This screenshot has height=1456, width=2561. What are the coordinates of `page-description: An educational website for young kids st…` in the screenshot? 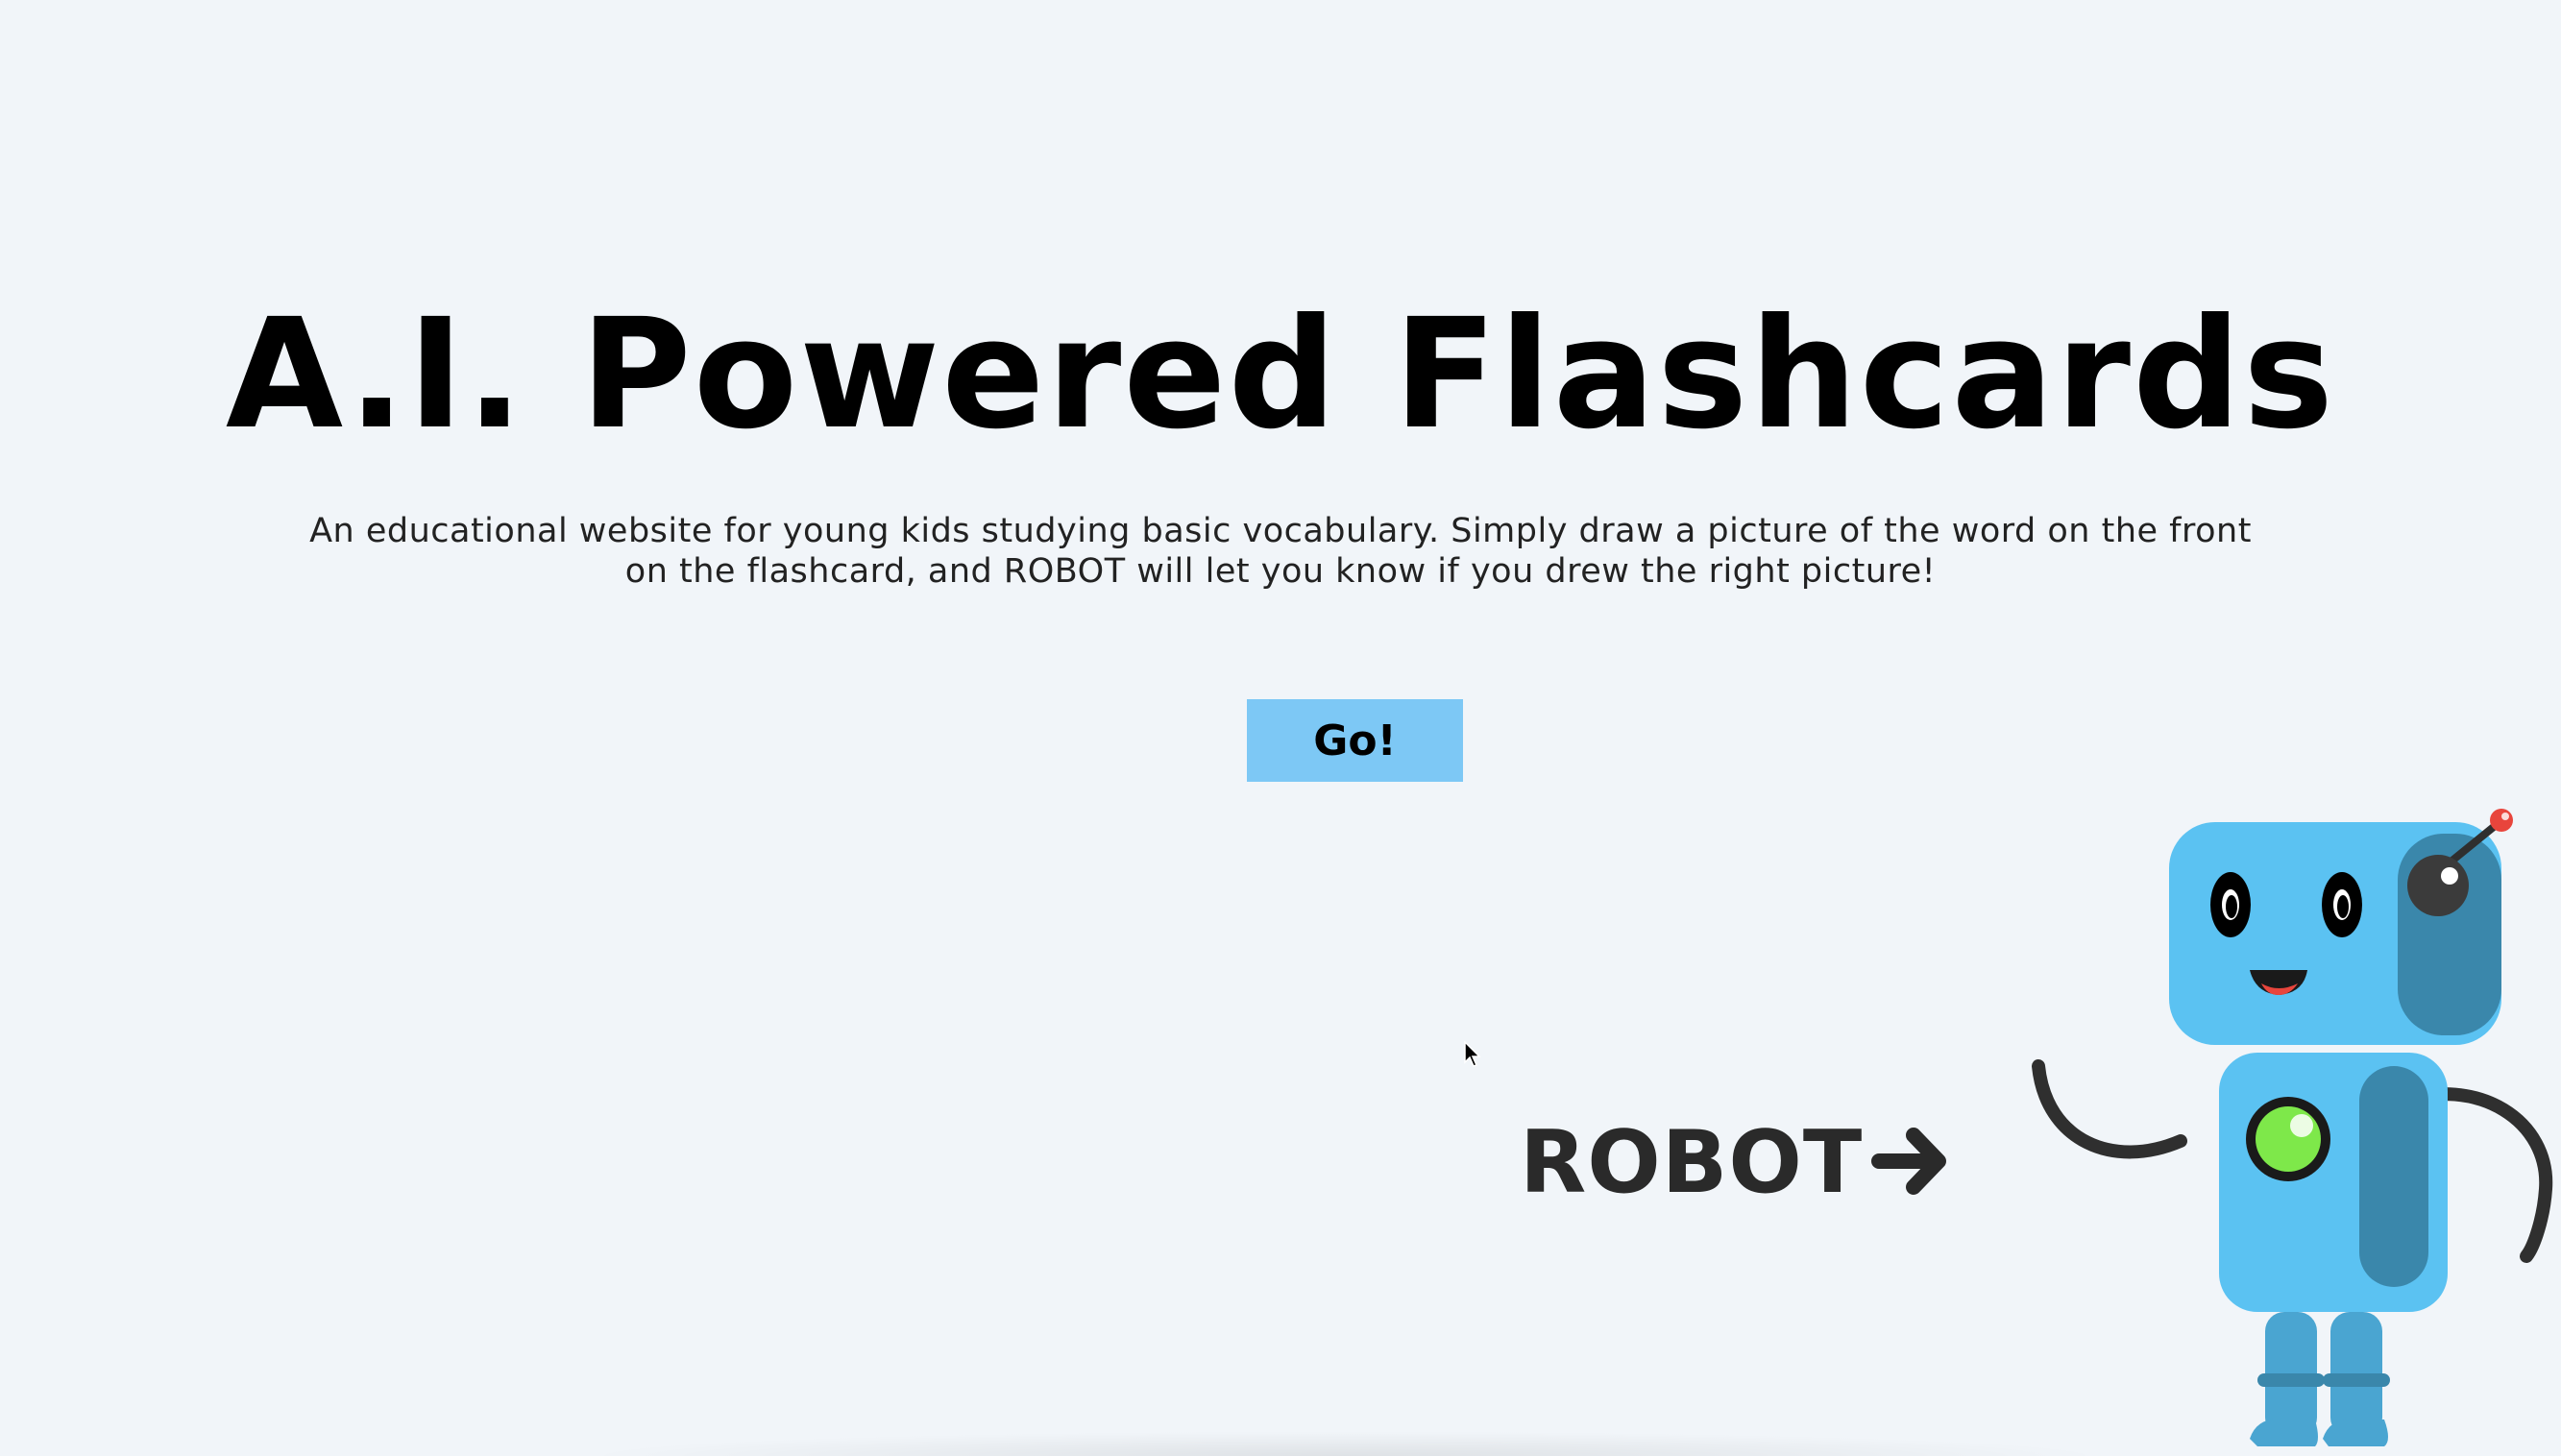 It's located at (1280, 551).